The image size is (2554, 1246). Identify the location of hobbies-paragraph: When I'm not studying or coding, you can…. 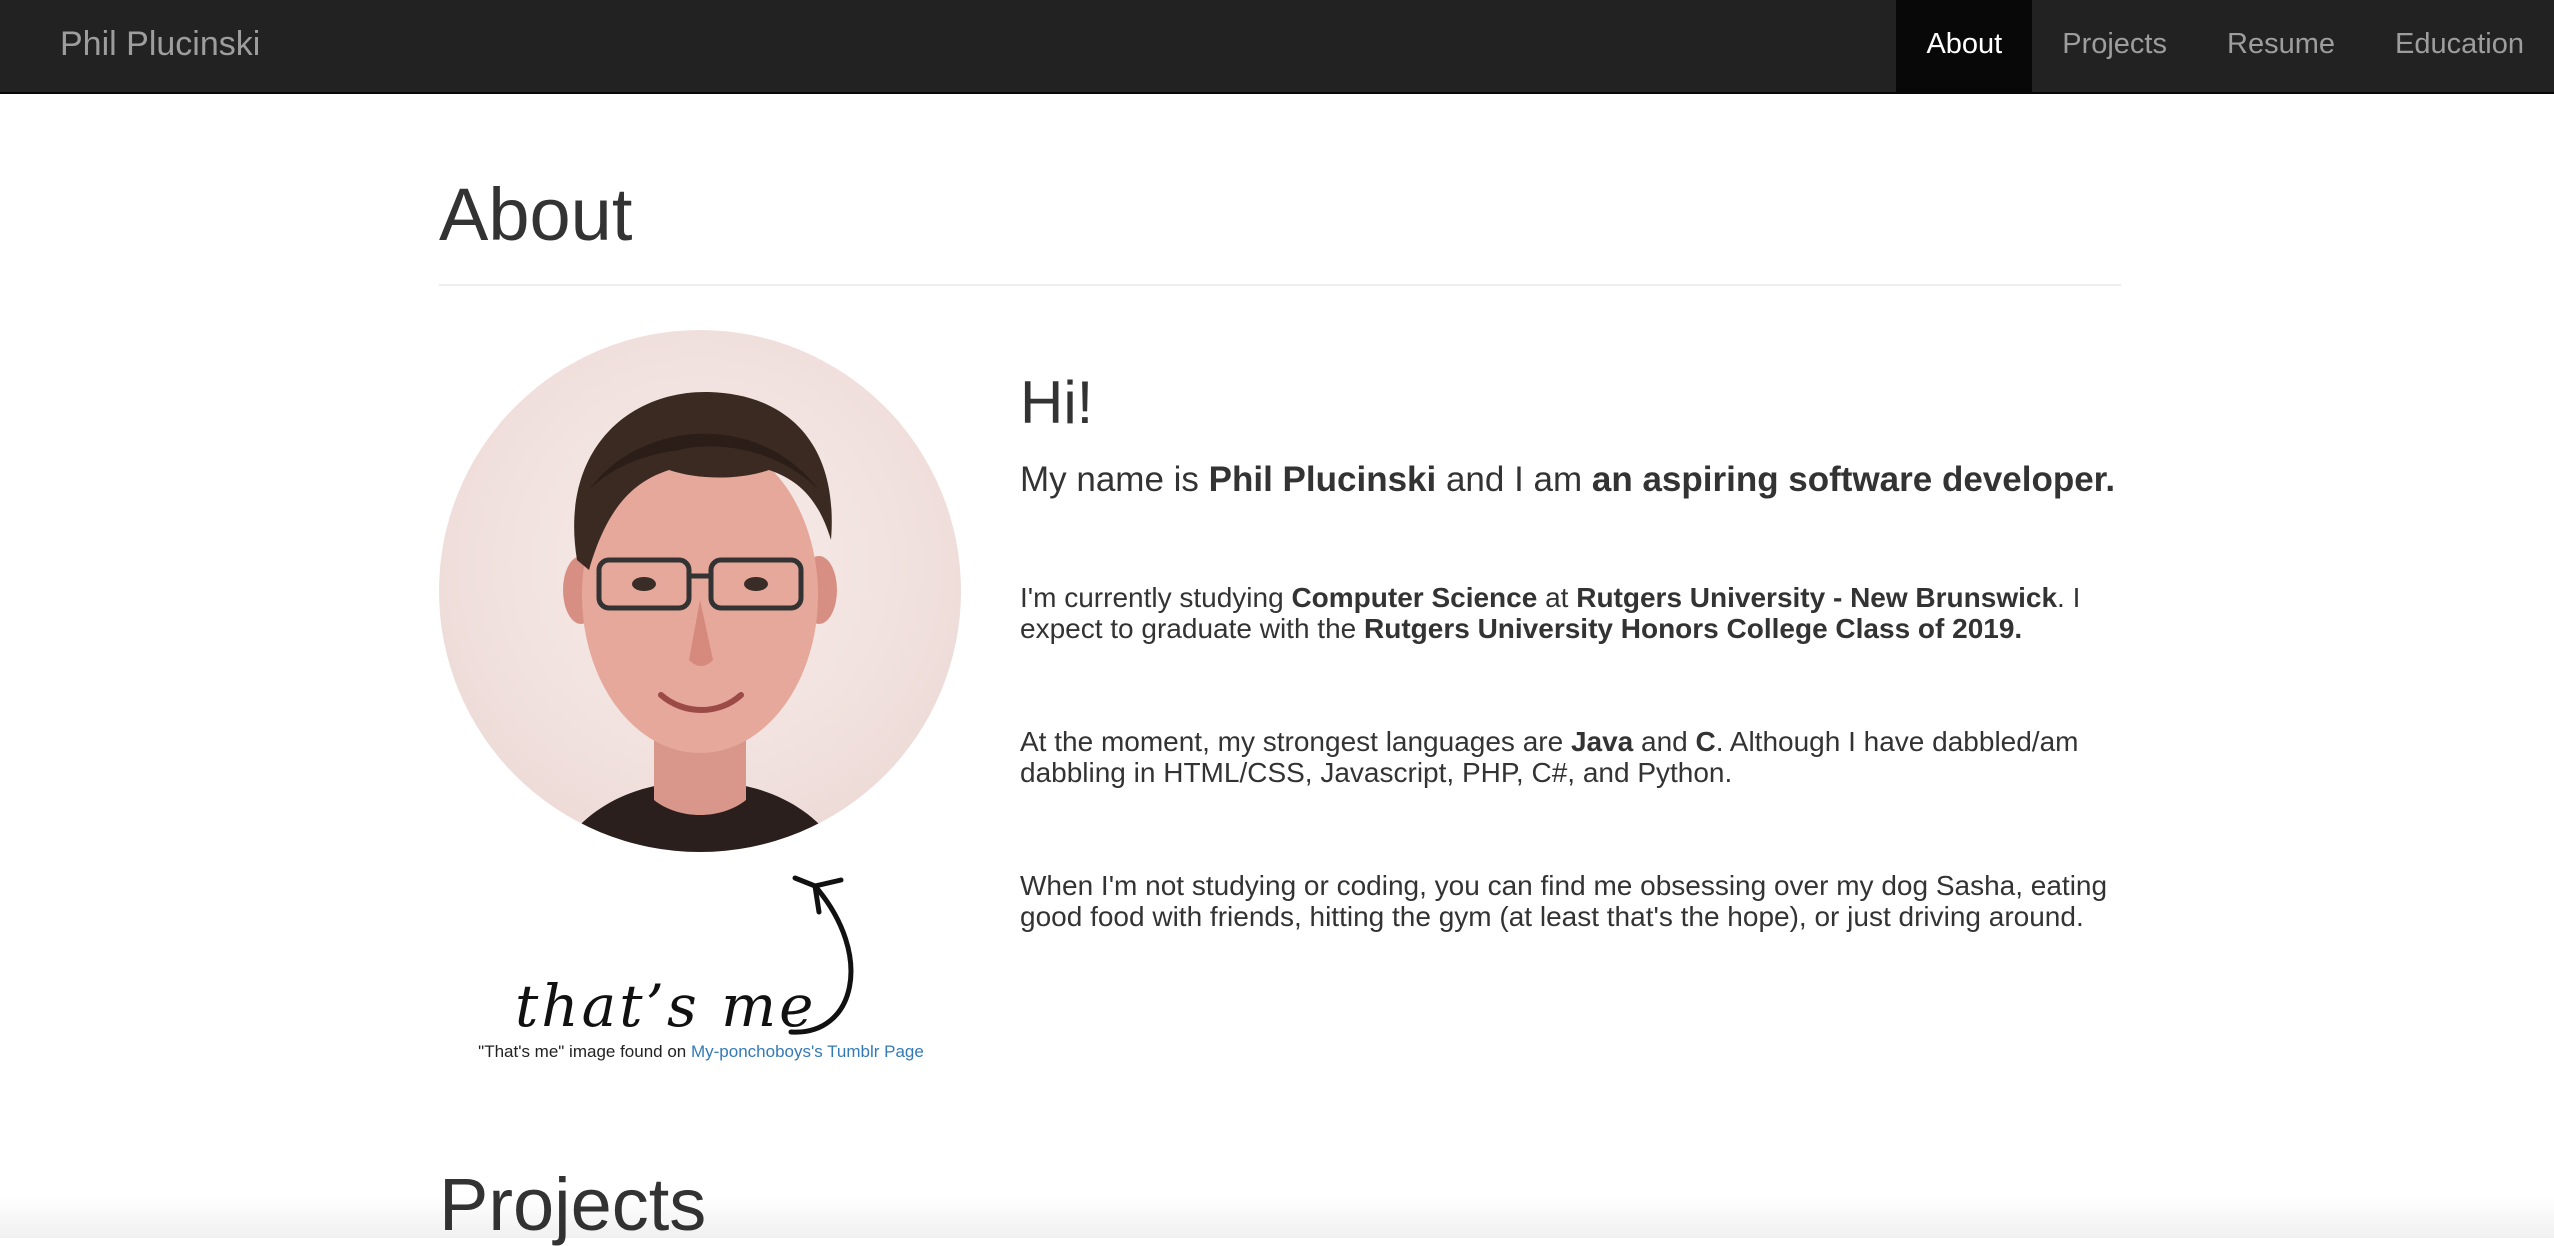
(1564, 901).